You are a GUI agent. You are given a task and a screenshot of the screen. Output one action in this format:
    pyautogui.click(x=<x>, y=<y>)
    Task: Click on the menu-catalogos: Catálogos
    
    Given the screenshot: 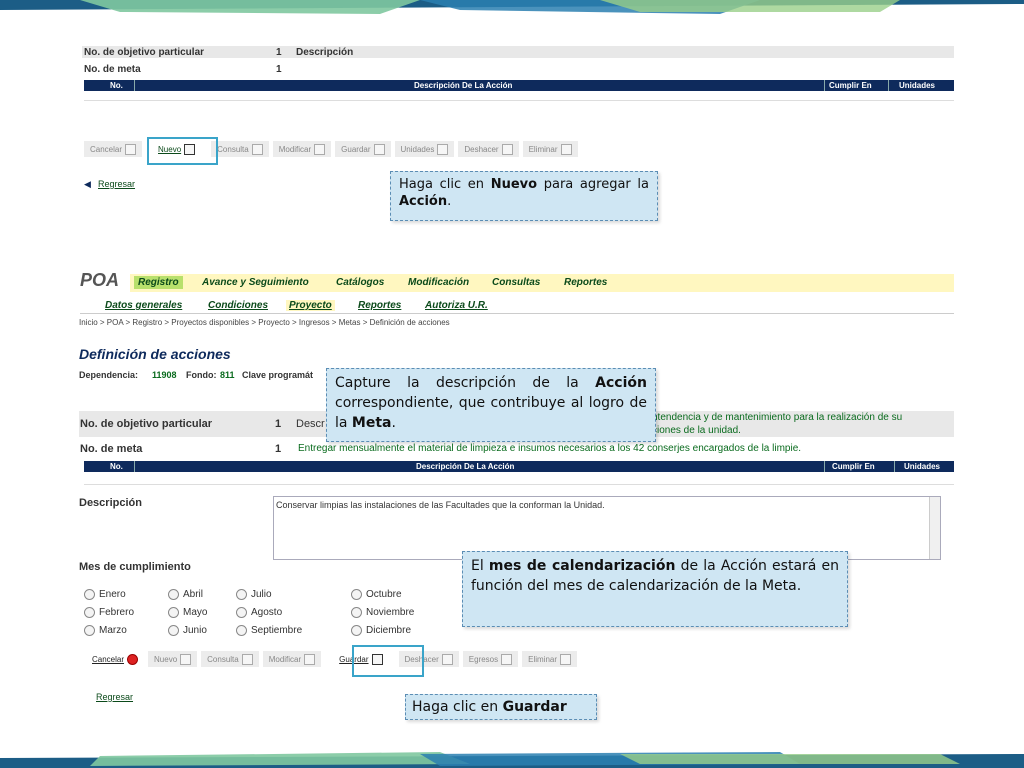 What is the action you would take?
    pyautogui.click(x=360, y=282)
    